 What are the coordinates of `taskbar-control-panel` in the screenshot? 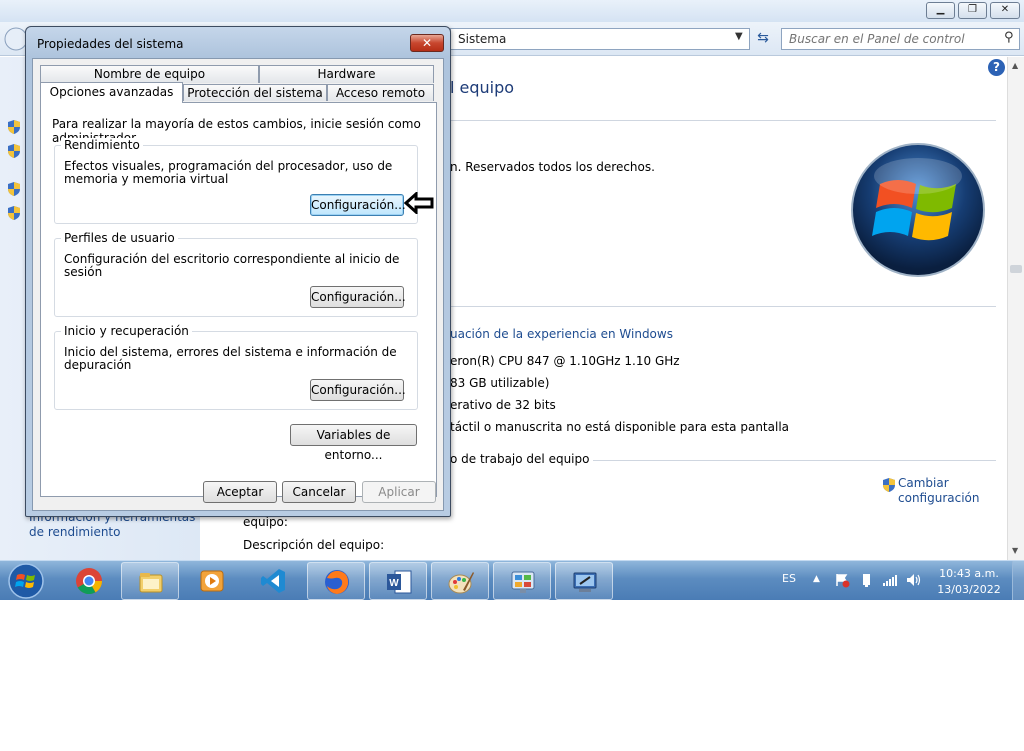 It's located at (522, 581).